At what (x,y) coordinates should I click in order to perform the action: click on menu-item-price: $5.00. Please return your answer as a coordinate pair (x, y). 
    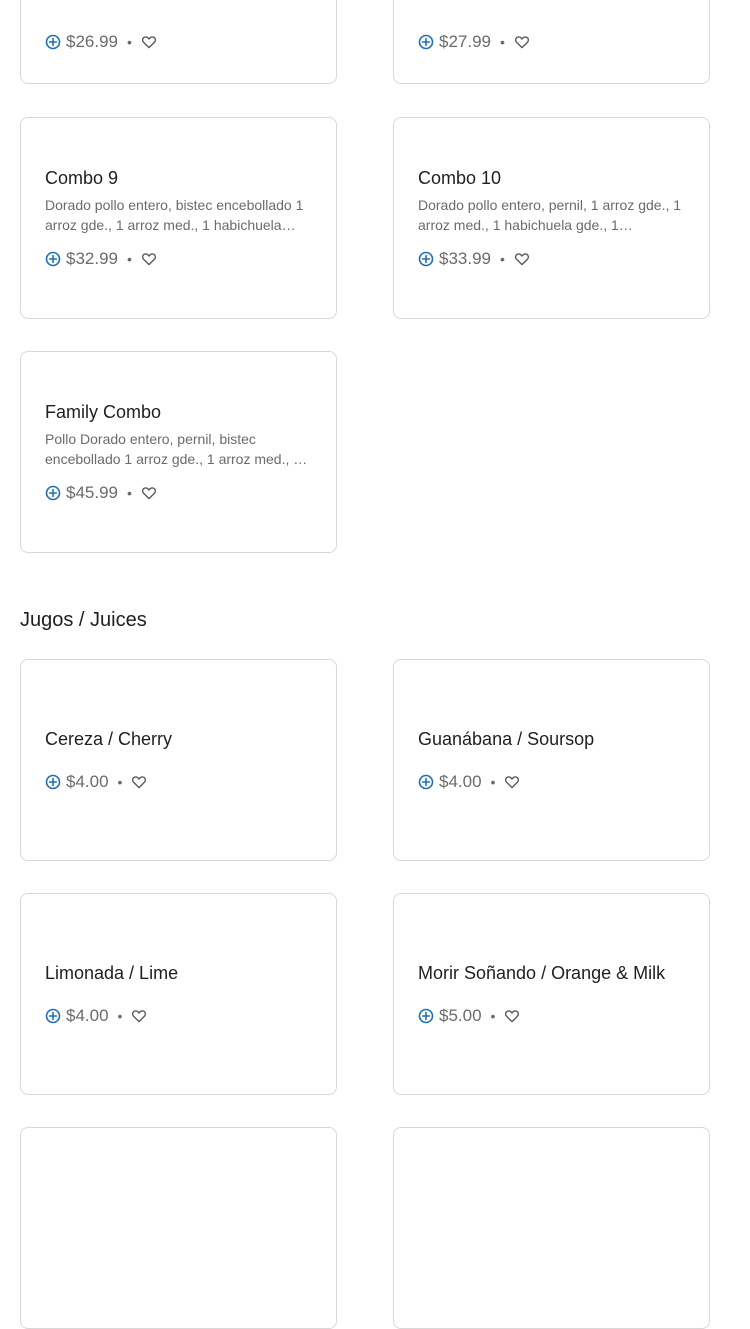
    Looking at the image, I should click on (460, 1015).